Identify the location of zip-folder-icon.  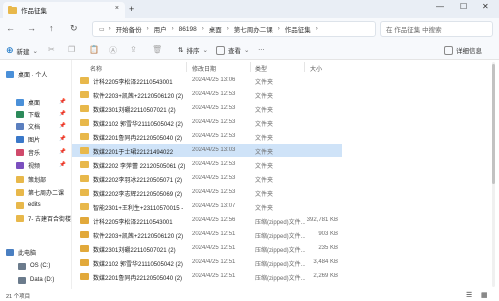
(84, 234).